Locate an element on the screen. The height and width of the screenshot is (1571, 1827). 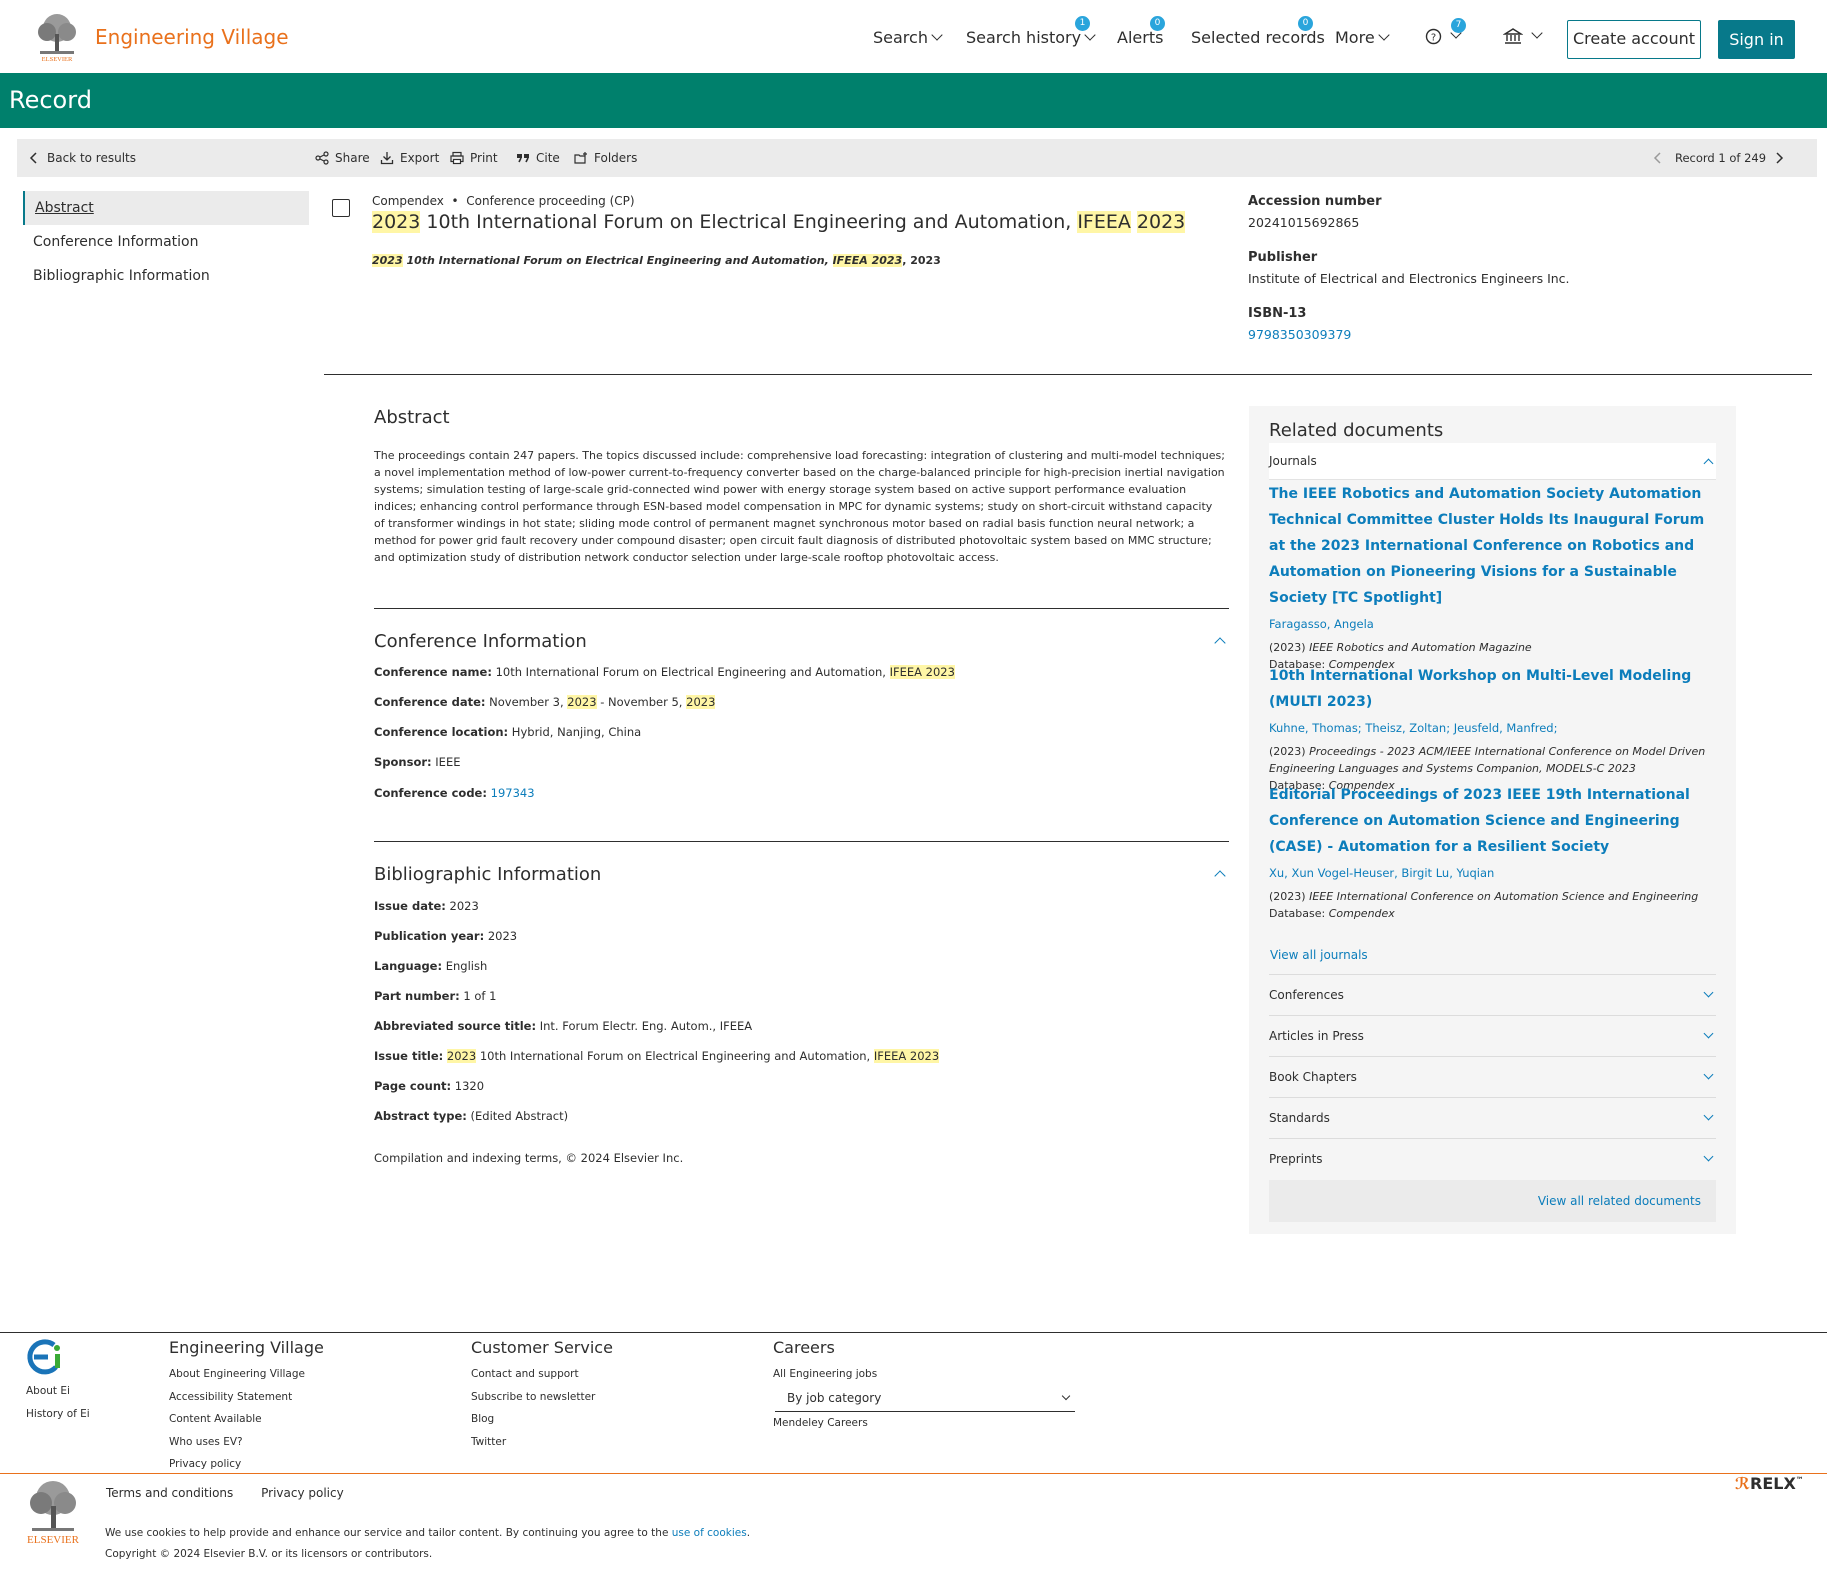
language-label: Language: is located at coordinates (408, 966).